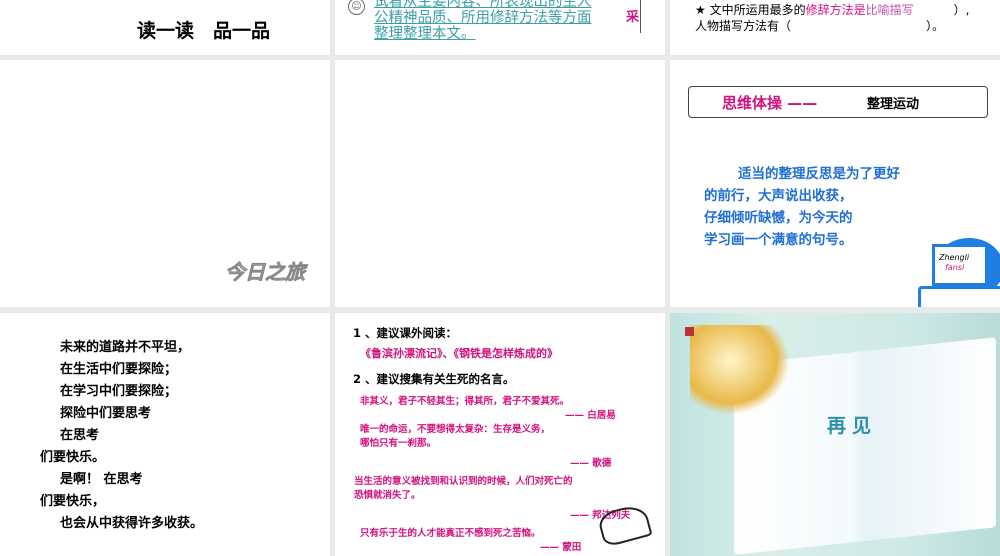 The width and height of the screenshot is (1000, 556). What do you see at coordinates (961, 10) in the screenshot?
I see `slide-text: ）,` at bounding box center [961, 10].